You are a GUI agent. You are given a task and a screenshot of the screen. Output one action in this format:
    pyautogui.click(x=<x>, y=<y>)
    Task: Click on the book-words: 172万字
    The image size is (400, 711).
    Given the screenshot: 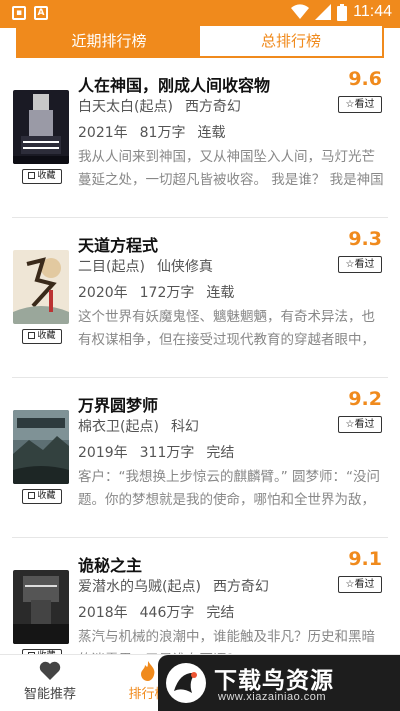 What is the action you would take?
    pyautogui.click(x=167, y=293)
    